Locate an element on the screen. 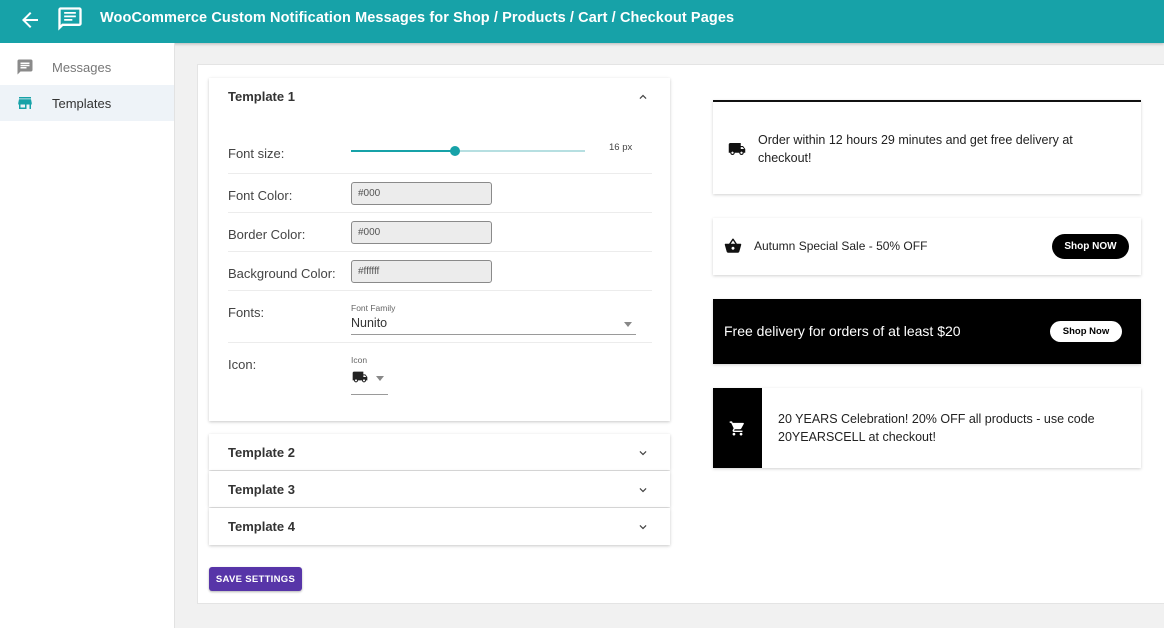 The height and width of the screenshot is (628, 1164). font-family-value: Nunito is located at coordinates (369, 323).